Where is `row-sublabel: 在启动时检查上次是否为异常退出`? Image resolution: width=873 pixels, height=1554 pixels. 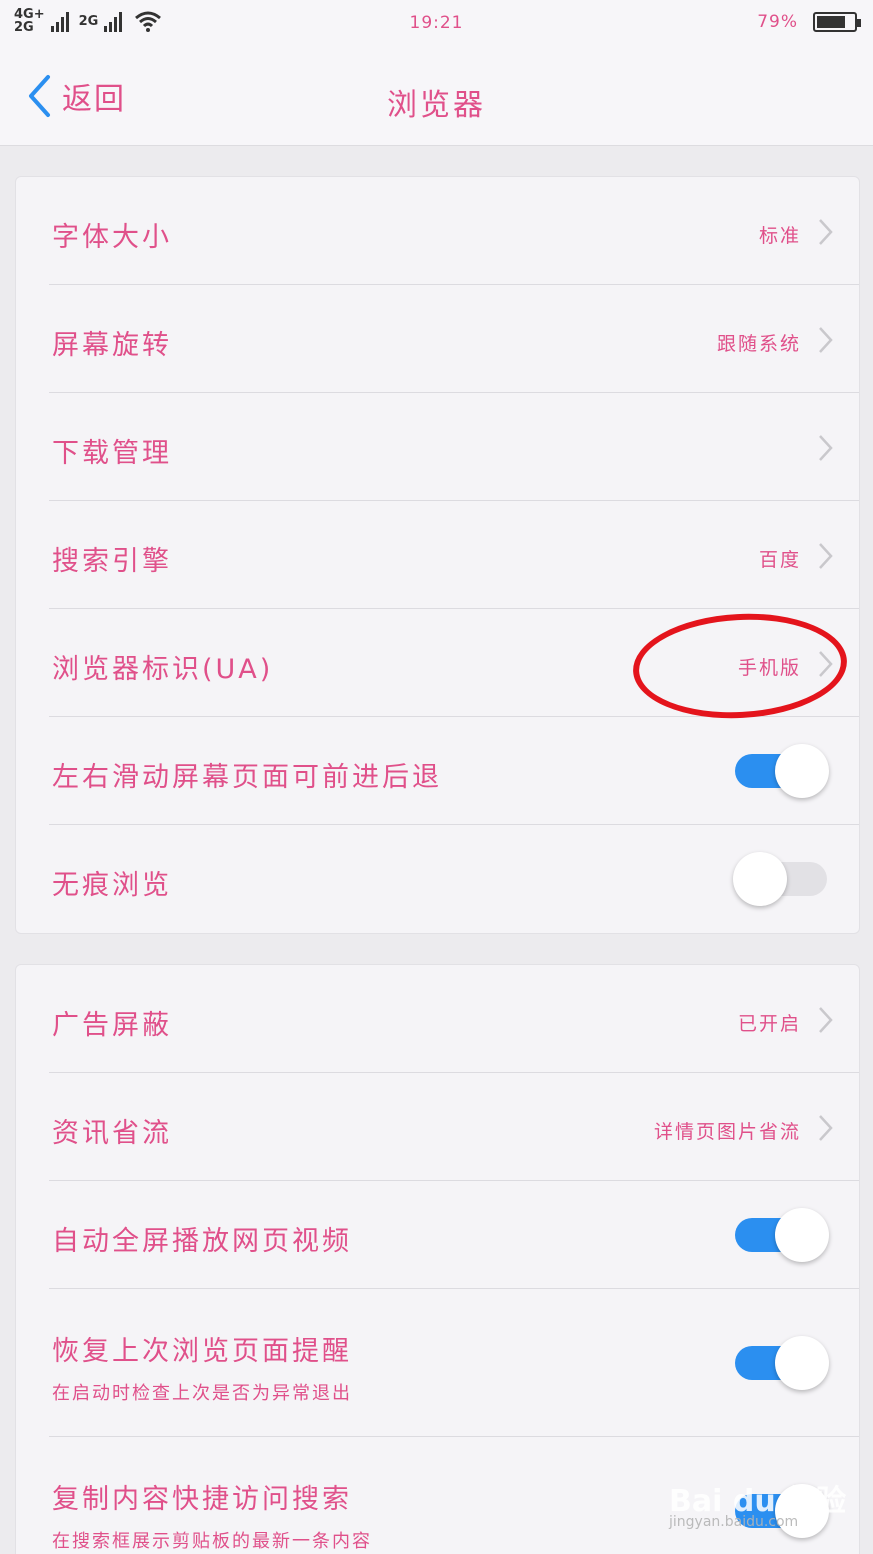
row-sublabel: 在启动时检查上次是否为异常退出 is located at coordinates (202, 1393).